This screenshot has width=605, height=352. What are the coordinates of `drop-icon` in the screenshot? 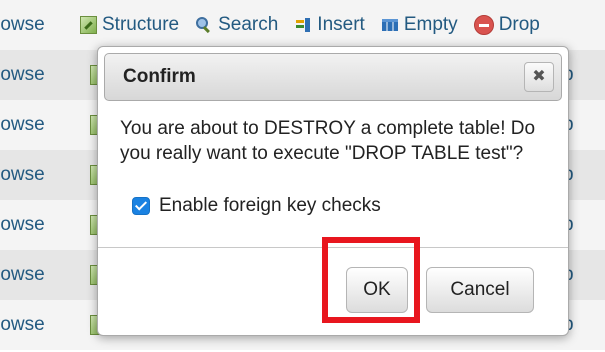 It's located at (483, 25).